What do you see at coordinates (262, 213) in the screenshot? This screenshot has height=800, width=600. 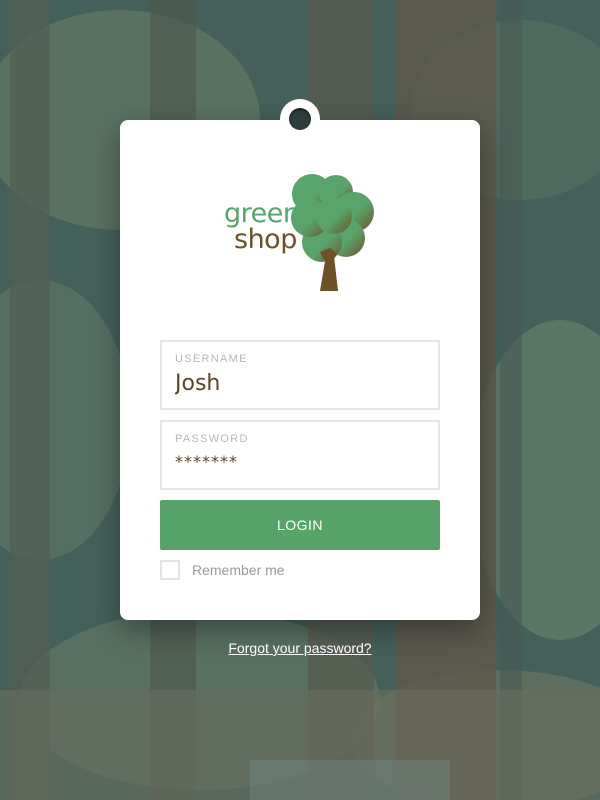 I see `logo-text-green: green` at bounding box center [262, 213].